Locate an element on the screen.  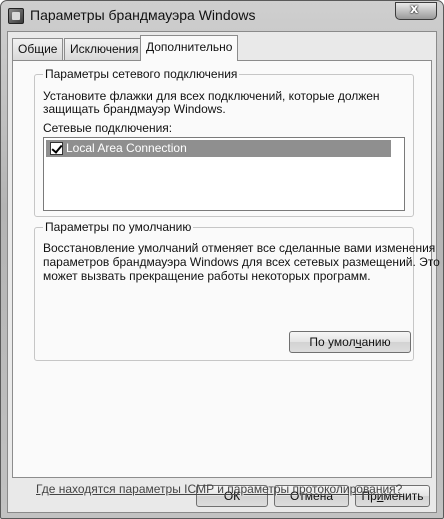
restore-defaults-label-part1: По умол is located at coordinates (332, 342).